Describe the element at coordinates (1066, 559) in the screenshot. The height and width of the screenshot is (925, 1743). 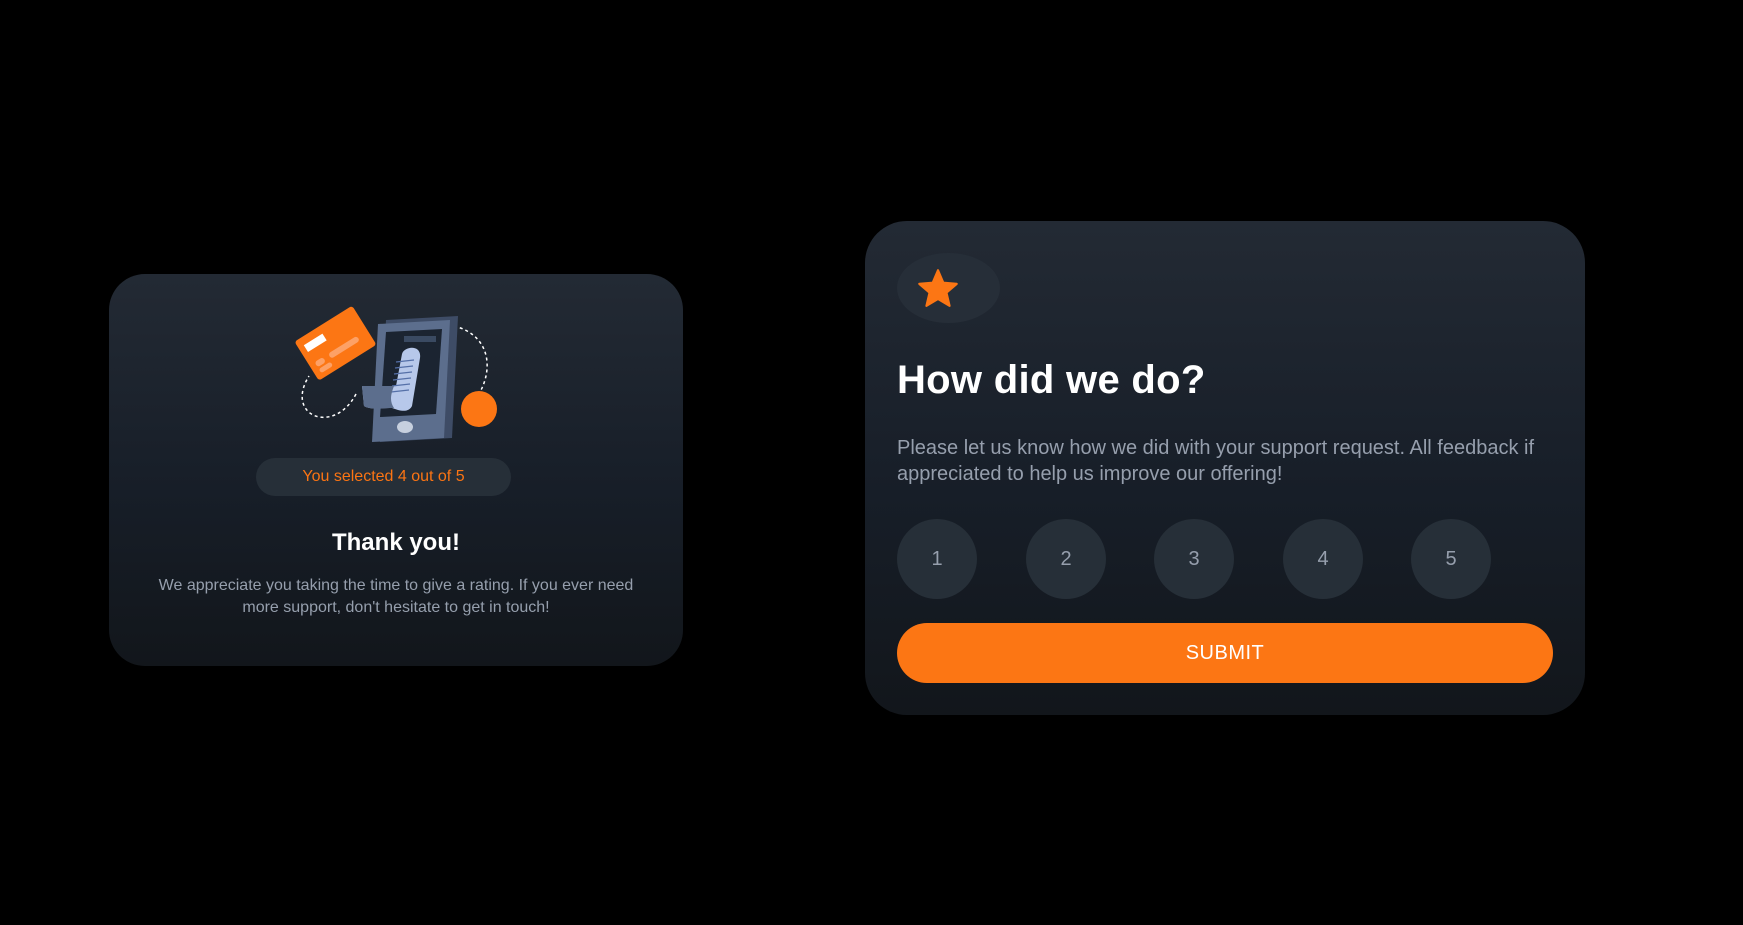
I see `rating-button-2: 2` at that location.